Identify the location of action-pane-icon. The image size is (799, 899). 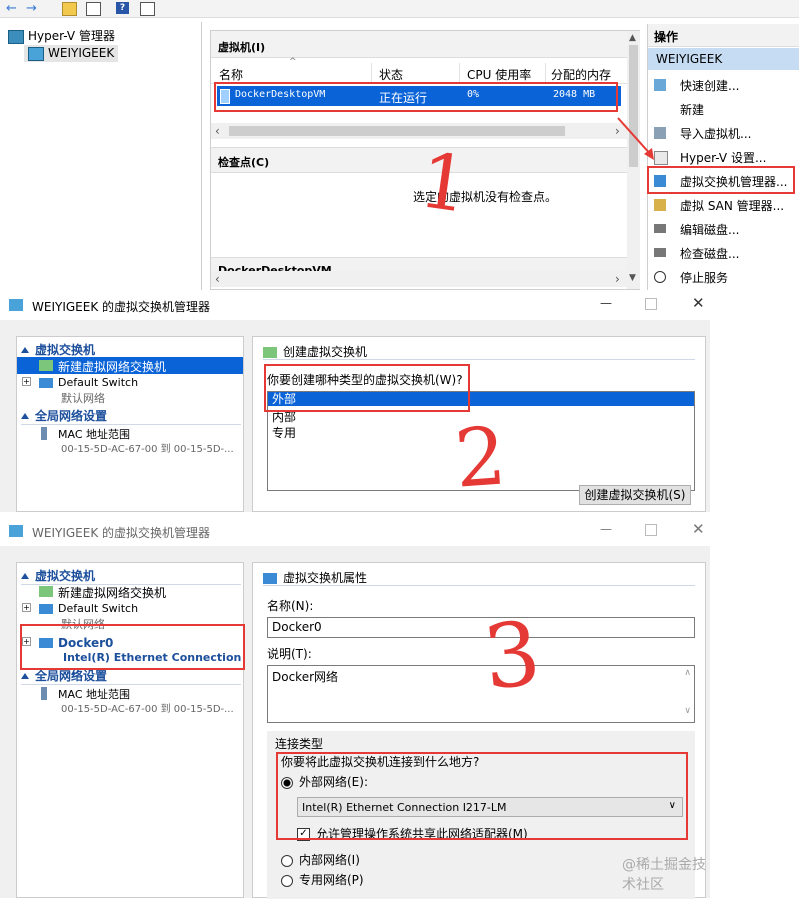
(147, 9).